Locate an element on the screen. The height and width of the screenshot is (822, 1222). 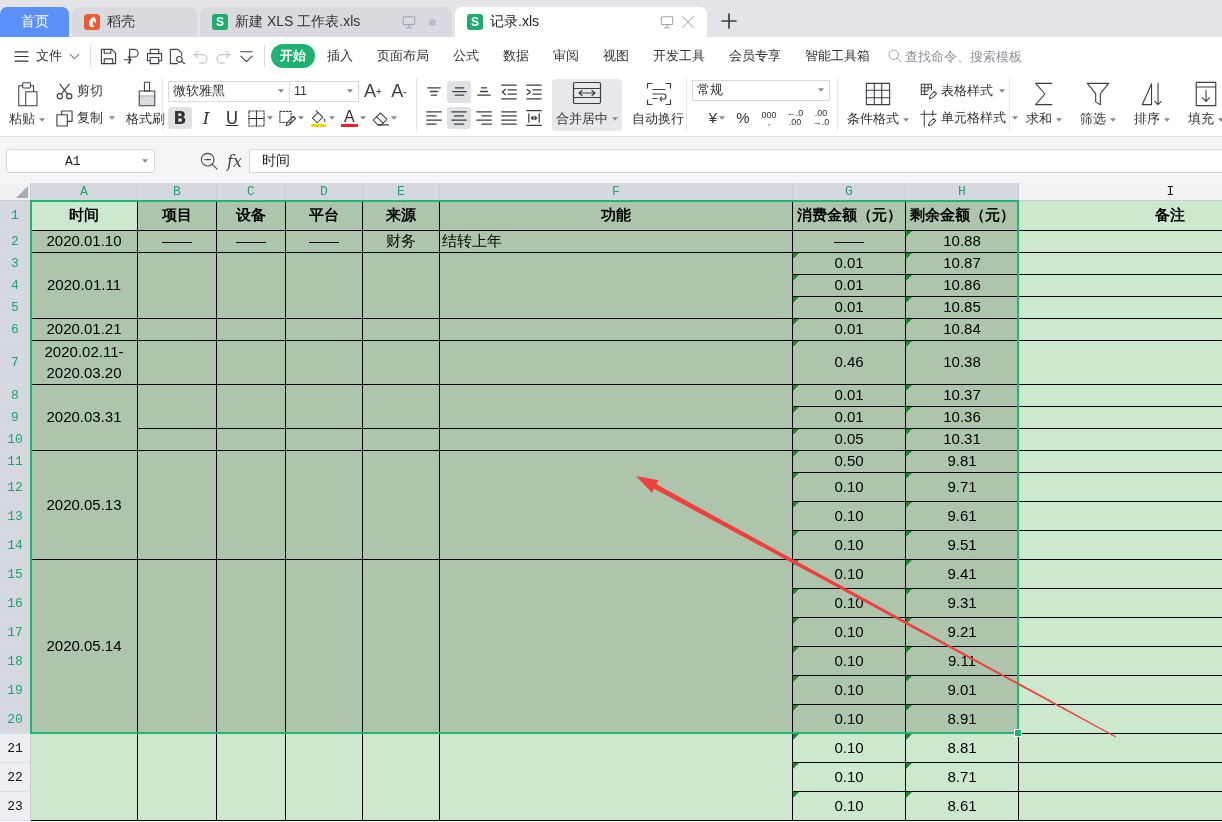
decrease-decimal-button: .00 →.0 is located at coordinates (821, 117).